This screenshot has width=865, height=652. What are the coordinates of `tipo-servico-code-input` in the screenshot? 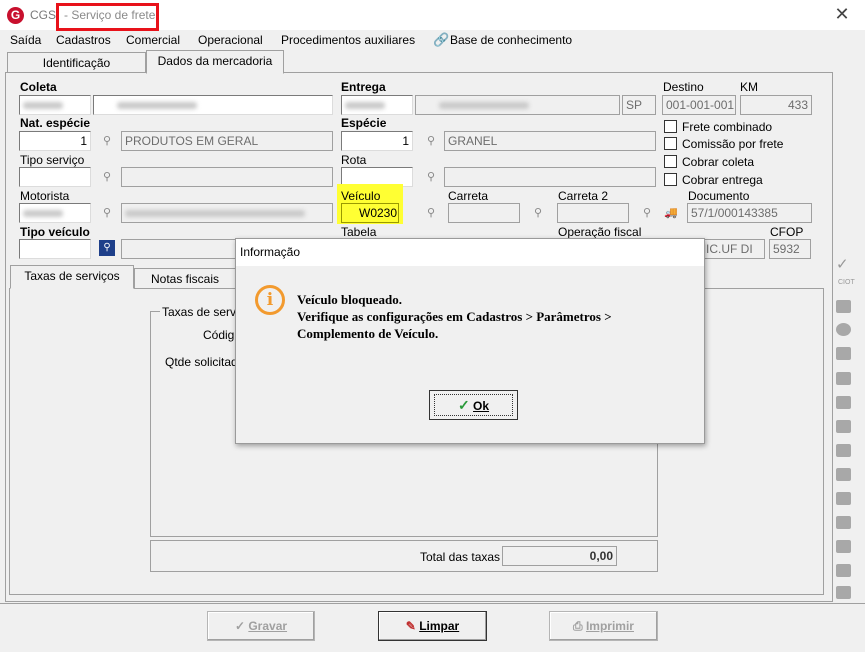 It's located at (55, 177).